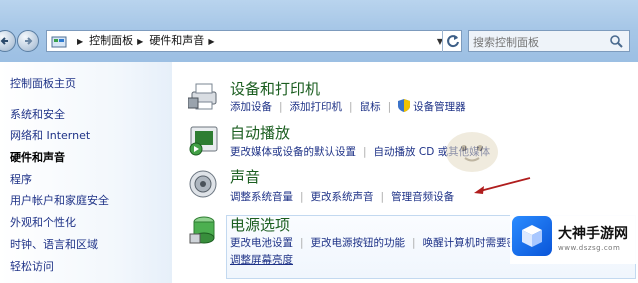  What do you see at coordinates (54, 244) in the screenshot?
I see `nav-clock-language: 时钟、语言和区域` at bounding box center [54, 244].